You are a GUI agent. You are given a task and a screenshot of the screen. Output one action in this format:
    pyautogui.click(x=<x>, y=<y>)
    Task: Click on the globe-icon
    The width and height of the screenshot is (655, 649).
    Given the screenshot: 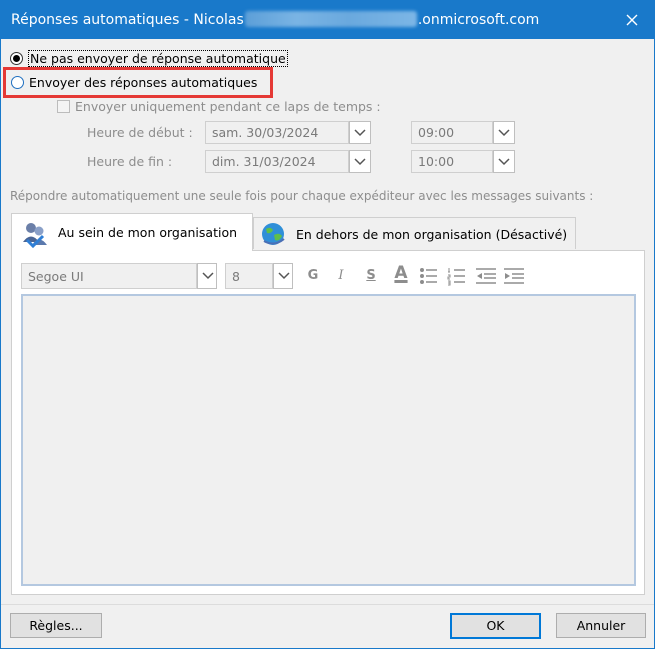 What is the action you would take?
    pyautogui.click(x=273, y=234)
    